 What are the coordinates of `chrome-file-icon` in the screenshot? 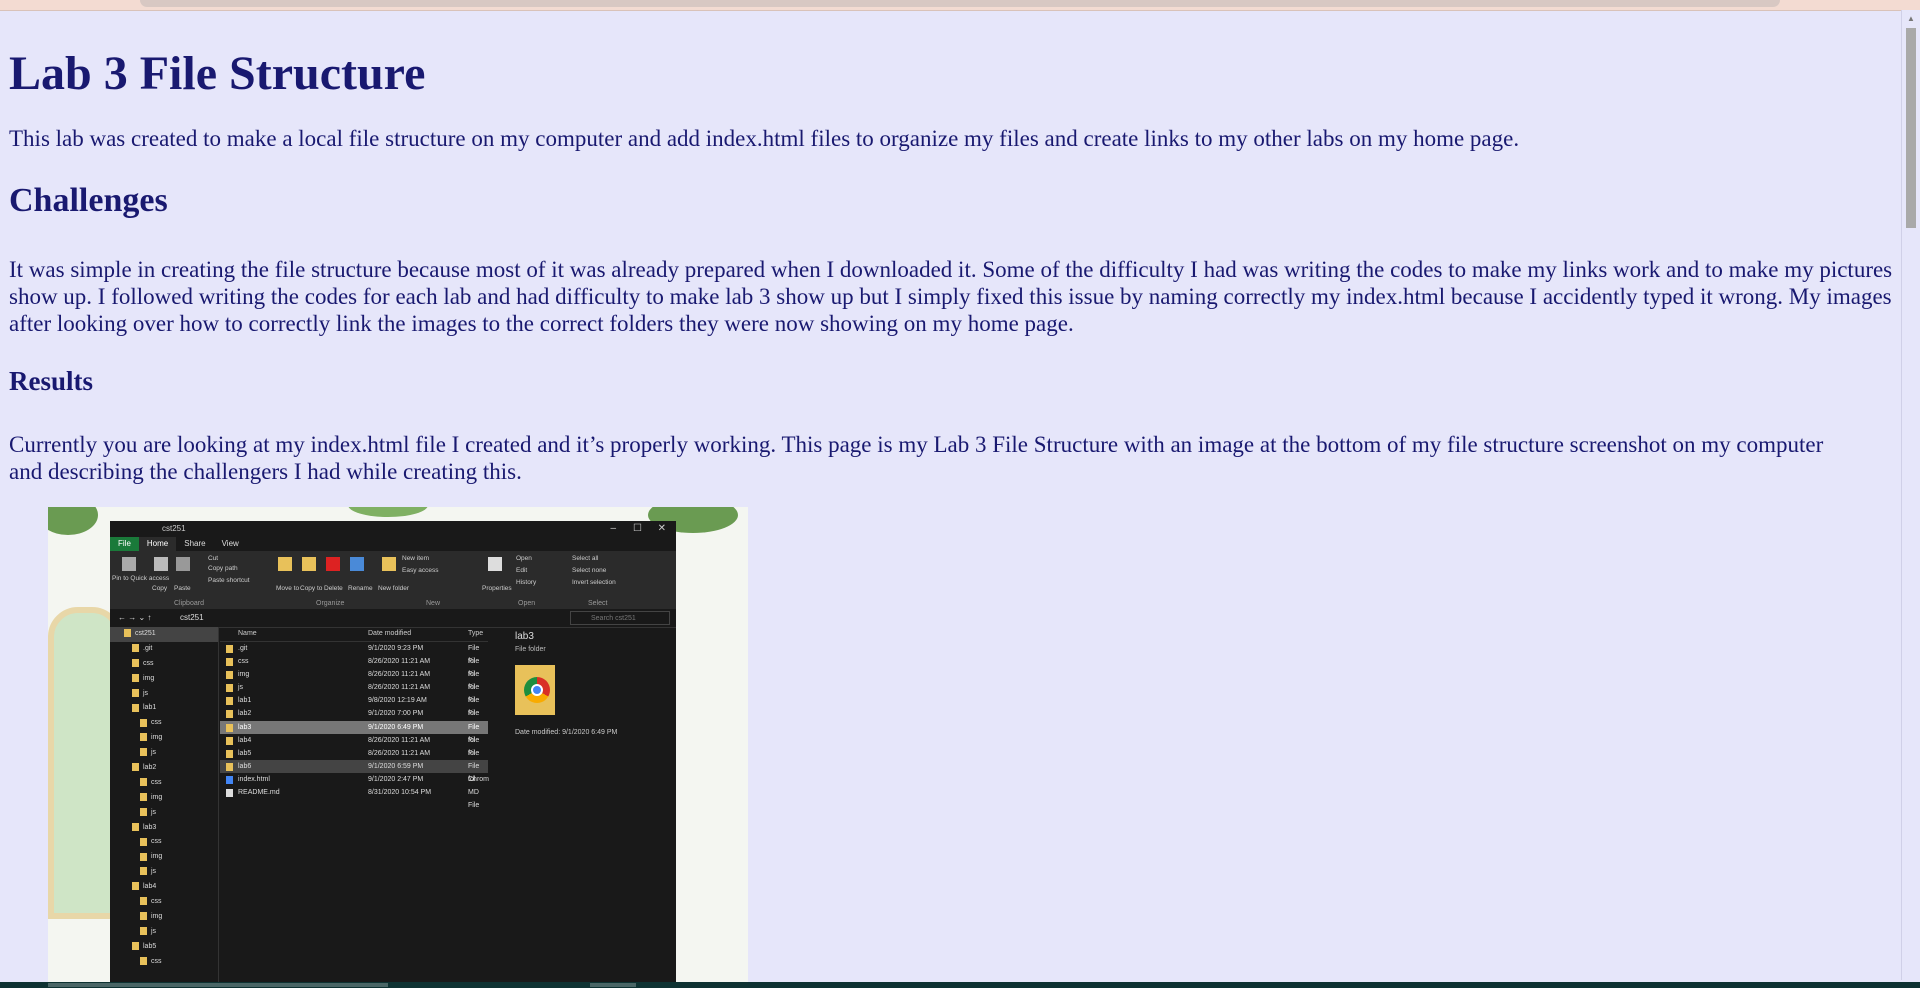 It's located at (229, 779).